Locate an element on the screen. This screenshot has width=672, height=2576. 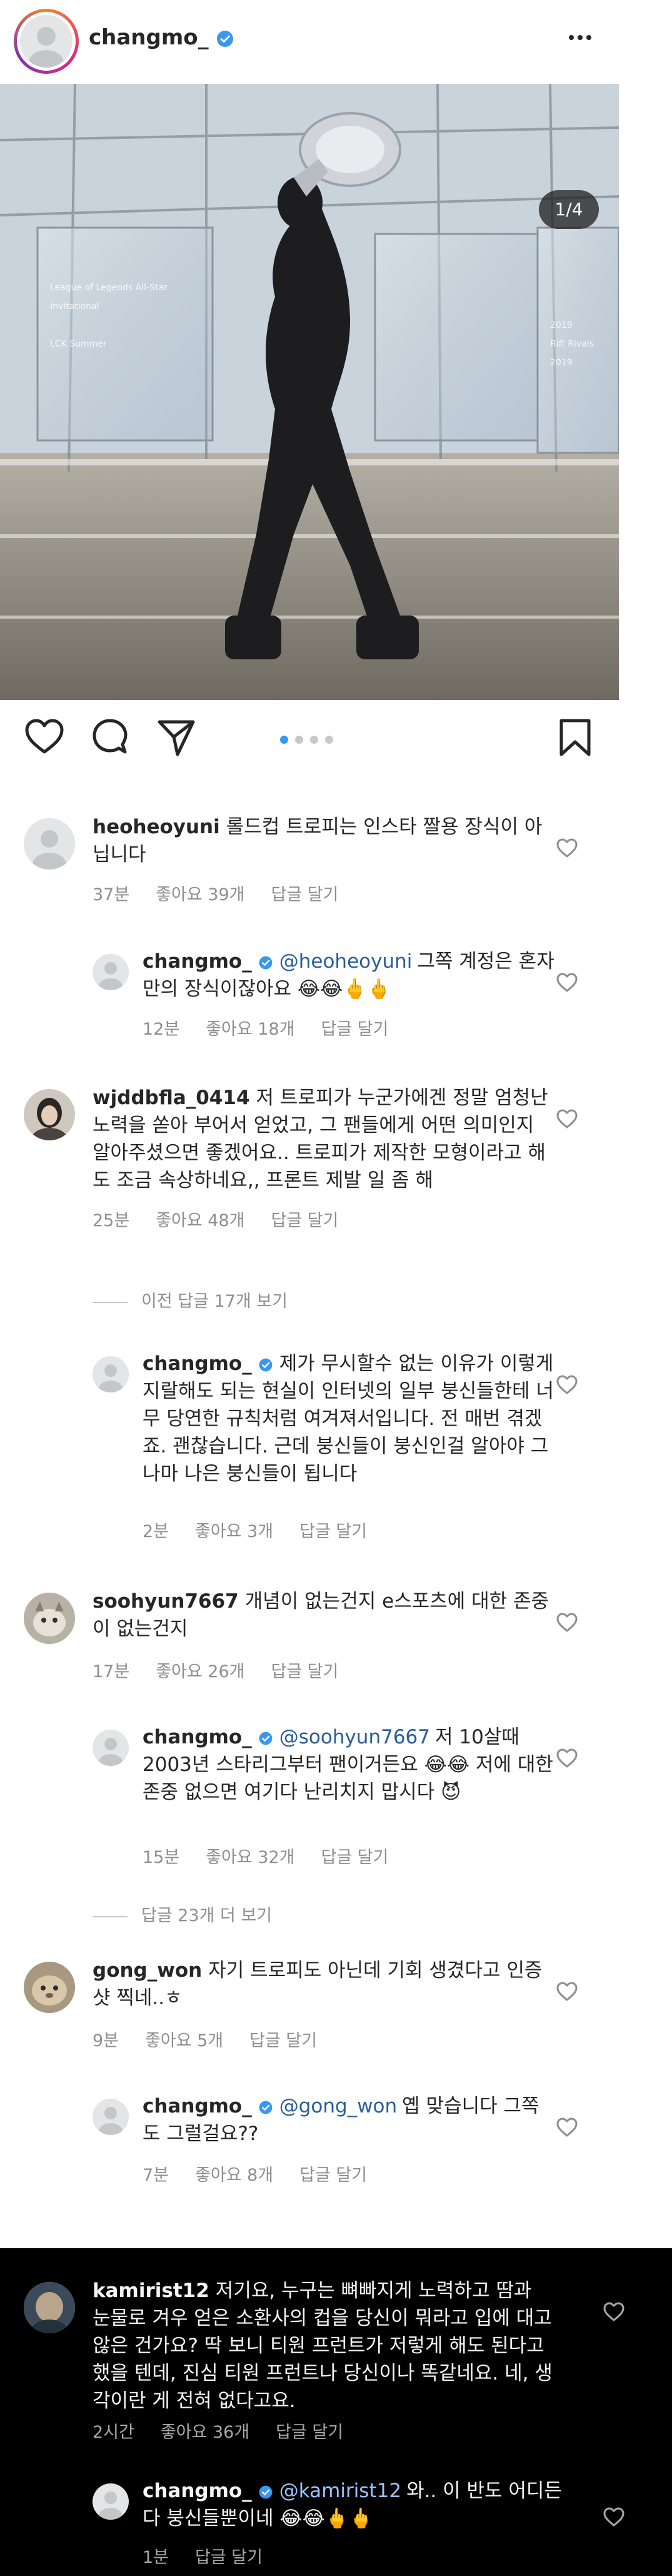
comment-likes: 좋아요 39개 is located at coordinates (200, 895).